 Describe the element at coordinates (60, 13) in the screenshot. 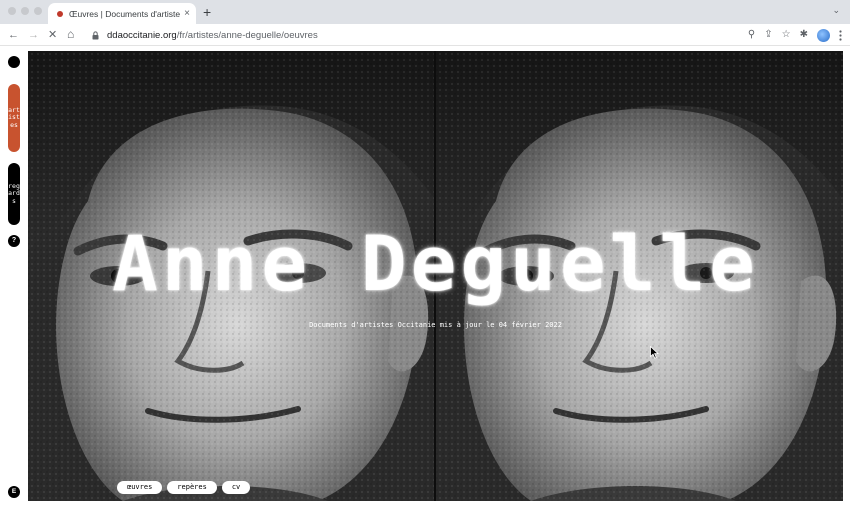

I see `favicon-icon` at that location.